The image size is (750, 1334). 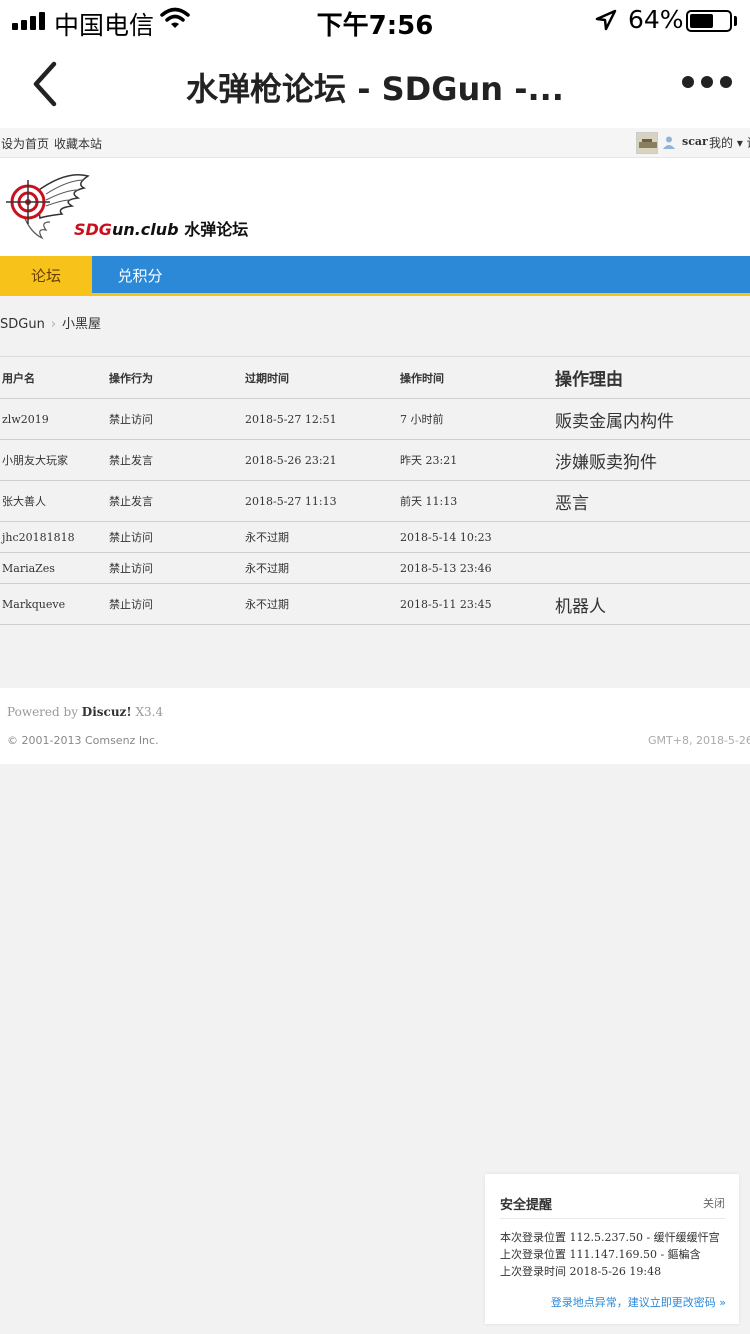 I want to click on table-row: 张大善人 禁止发言 2018-5-27 11:13 前天 11:13 恶言, so click(x=375, y=501).